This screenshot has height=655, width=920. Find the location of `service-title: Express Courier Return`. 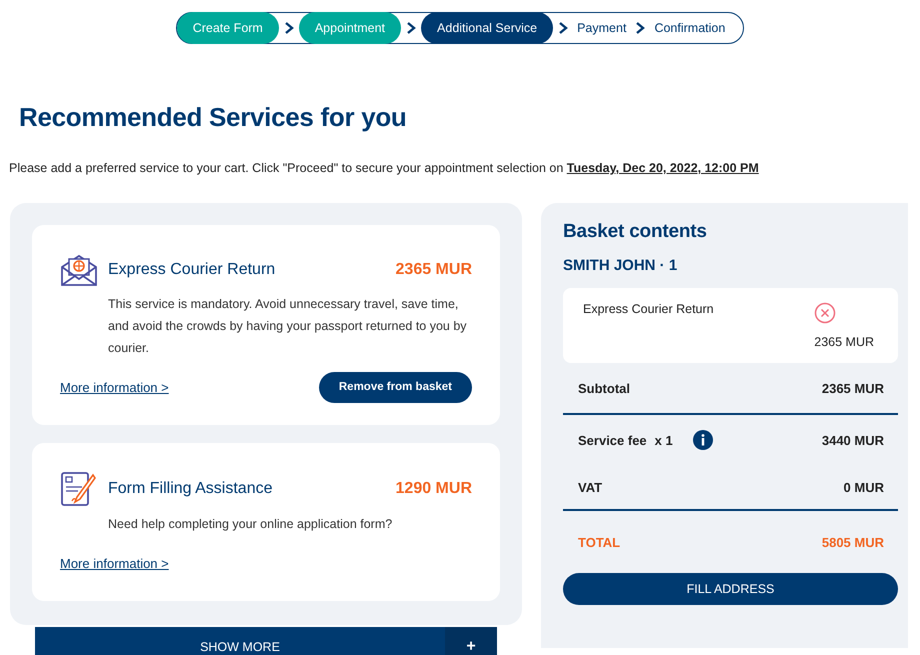

service-title: Express Courier Return is located at coordinates (192, 270).